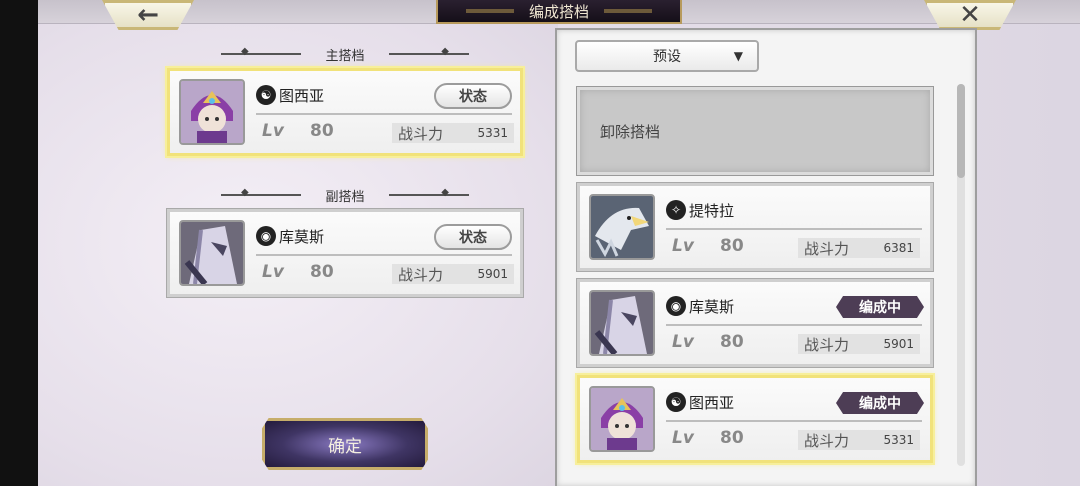 Image resolution: width=1080 pixels, height=486 pixels. Describe the element at coordinates (712, 210) in the screenshot. I see `partner-name: 提特拉` at that location.